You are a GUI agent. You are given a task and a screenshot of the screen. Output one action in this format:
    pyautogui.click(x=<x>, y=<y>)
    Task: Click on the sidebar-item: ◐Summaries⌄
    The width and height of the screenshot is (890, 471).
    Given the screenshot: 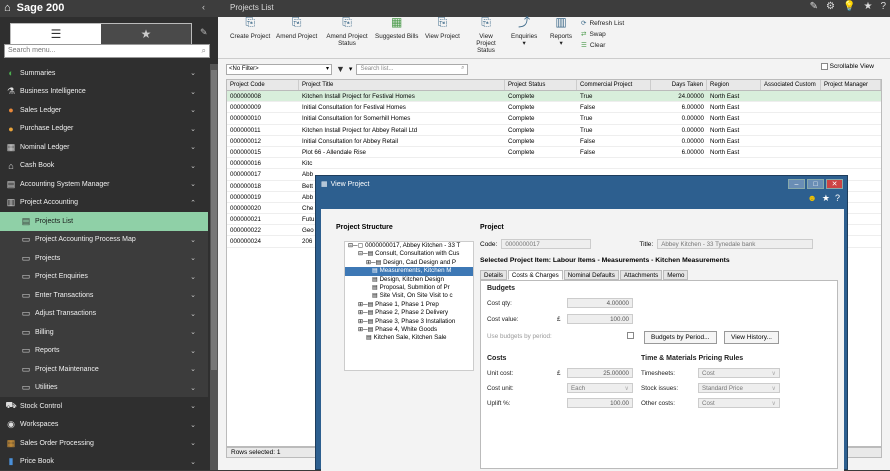 What is the action you would take?
    pyautogui.click(x=104, y=73)
    